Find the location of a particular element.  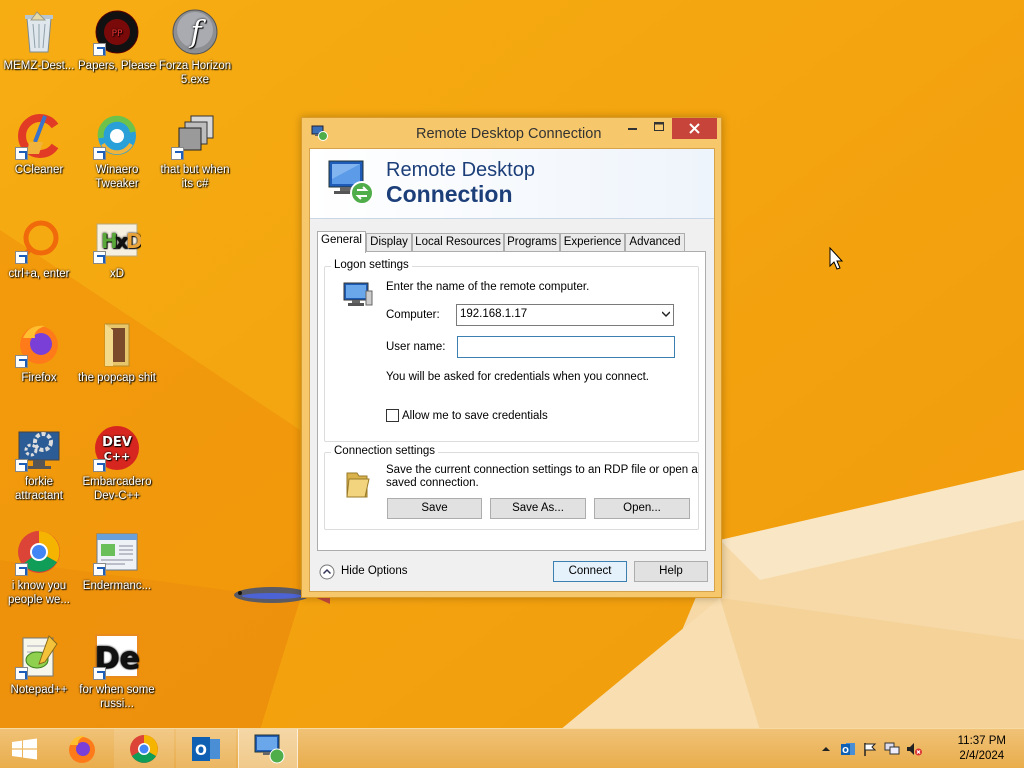

desktop-icon-xd: HxD xD is located at coordinates (117, 247).